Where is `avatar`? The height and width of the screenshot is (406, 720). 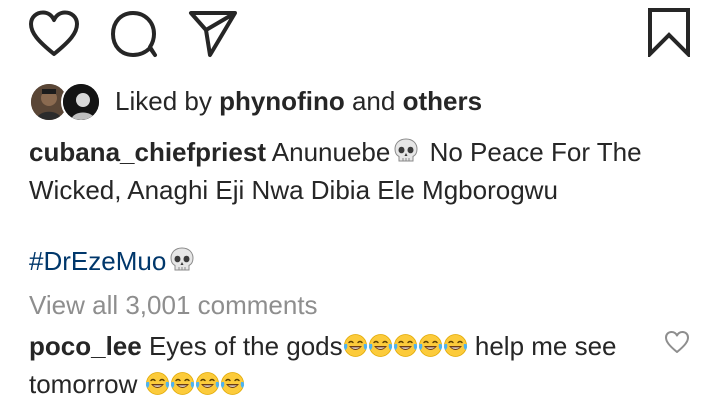
avatar is located at coordinates (81, 102).